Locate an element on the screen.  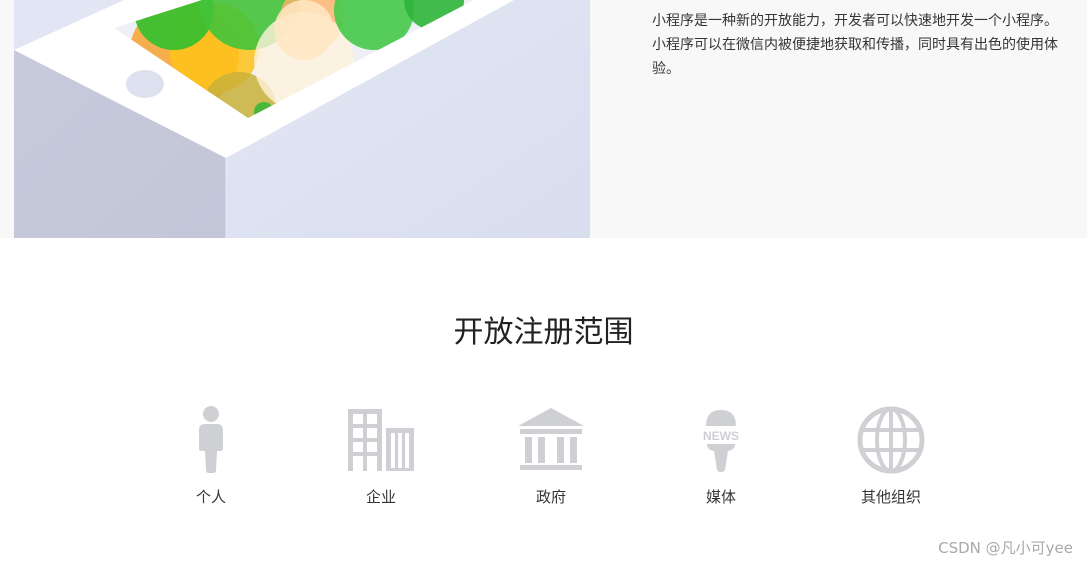
globe-icon is located at coordinates (891, 439).